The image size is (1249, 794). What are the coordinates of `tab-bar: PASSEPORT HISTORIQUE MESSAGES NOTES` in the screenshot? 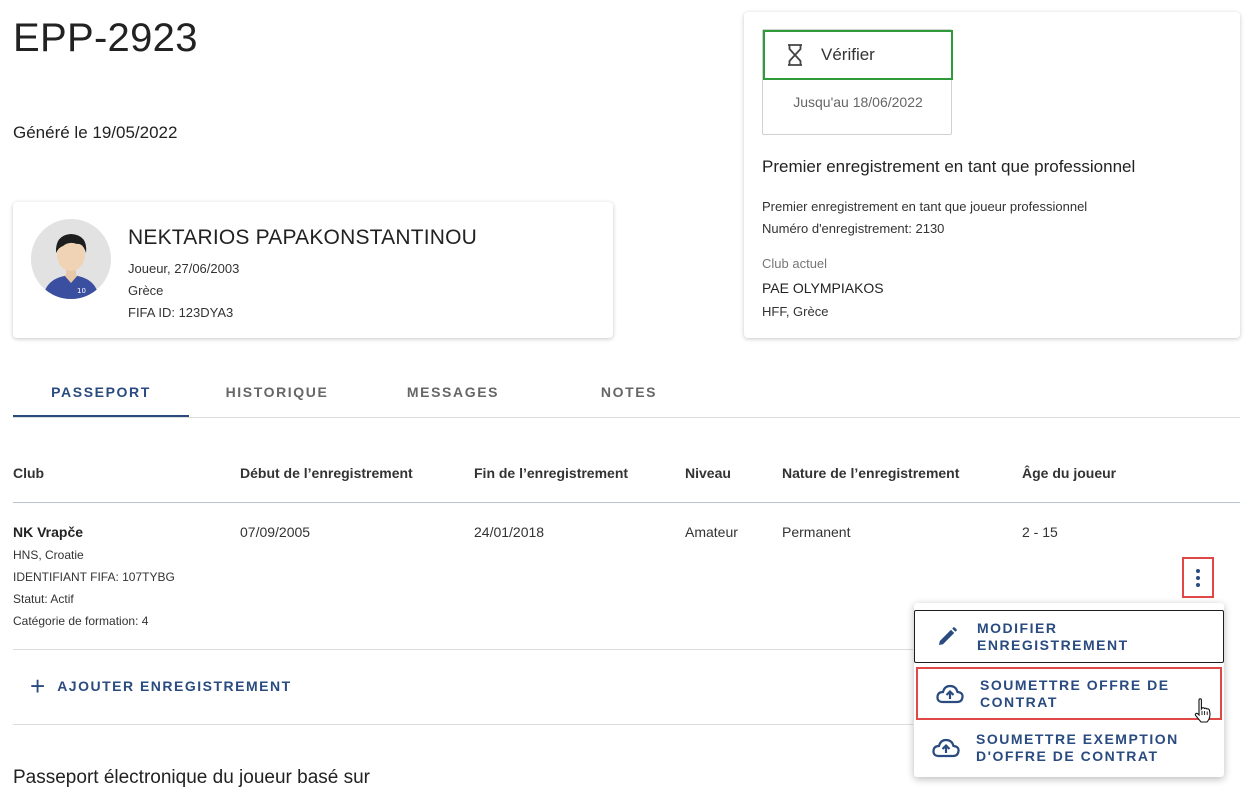 It's located at (626, 395).